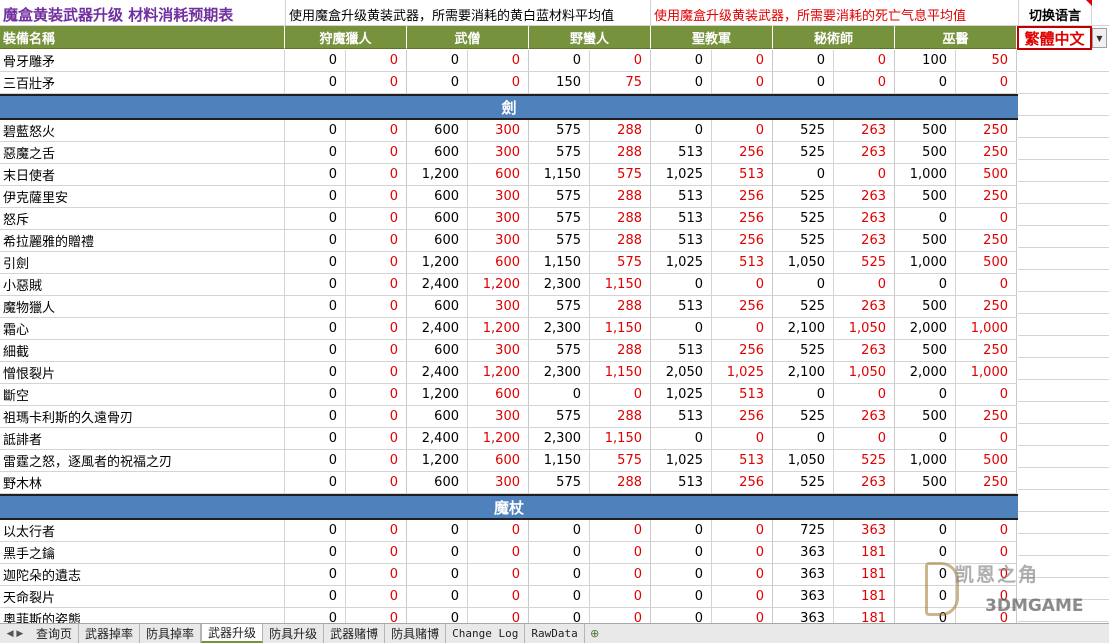  What do you see at coordinates (467, 12) in the screenshot?
I see `materials-note: 使用魔盒升级黄装武器，所需要消耗的黄白蓝材料平均值` at bounding box center [467, 12].